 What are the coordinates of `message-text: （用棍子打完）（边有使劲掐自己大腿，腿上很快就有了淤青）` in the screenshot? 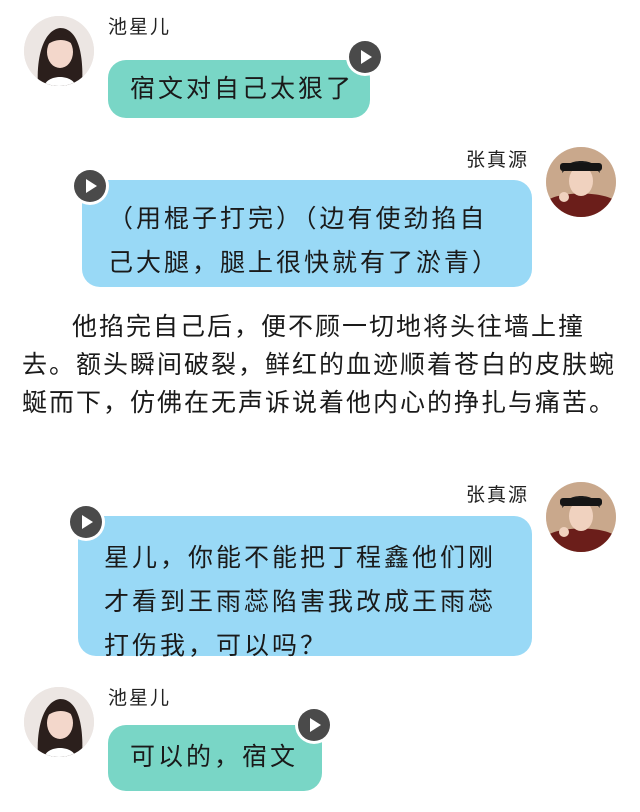 It's located at (304, 240).